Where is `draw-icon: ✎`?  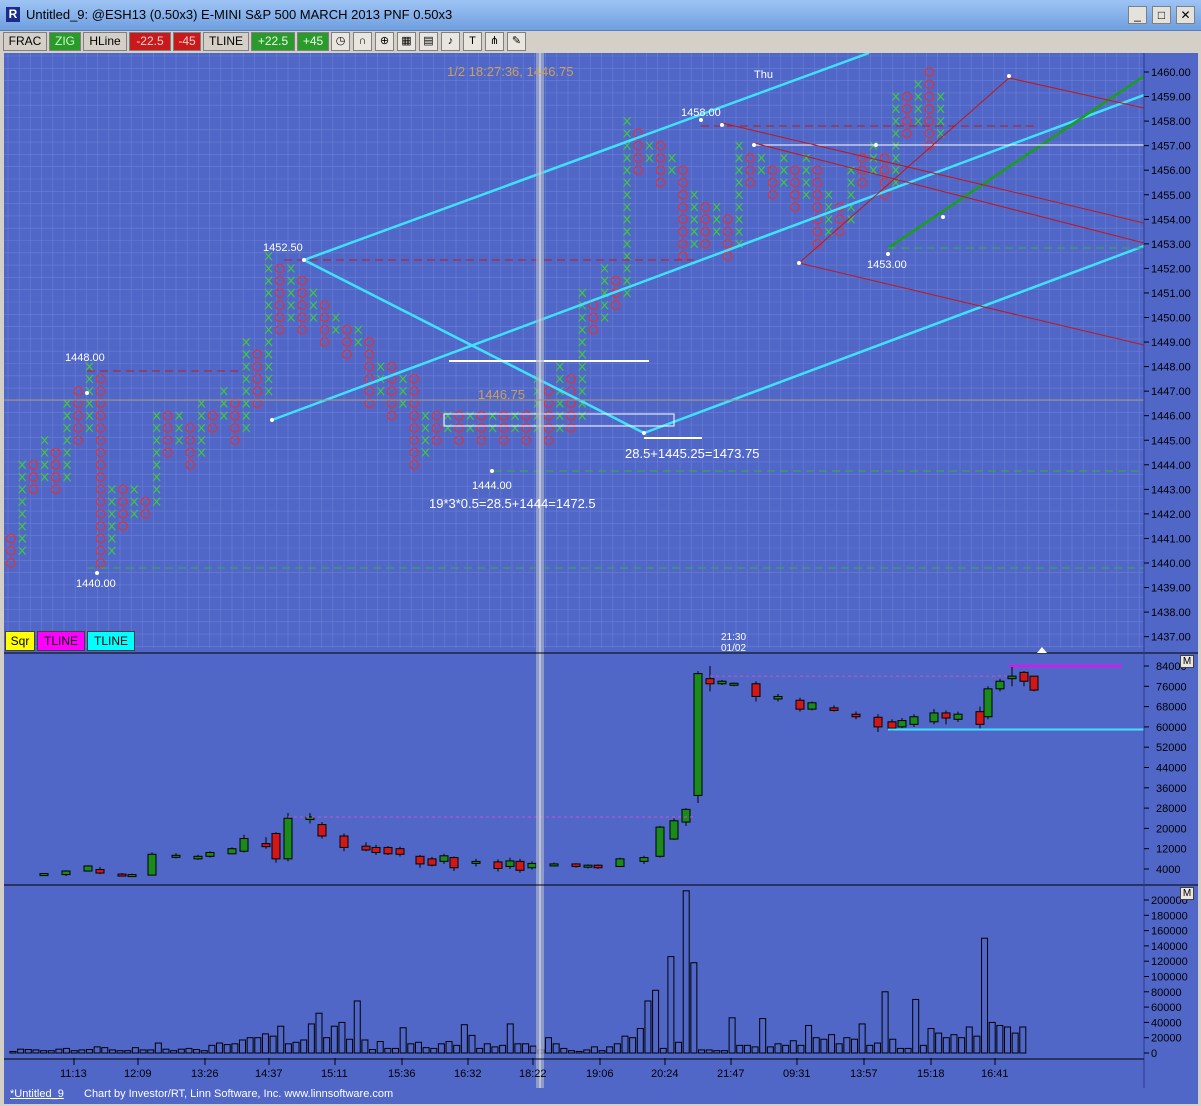
draw-icon: ✎ is located at coordinates (516, 41).